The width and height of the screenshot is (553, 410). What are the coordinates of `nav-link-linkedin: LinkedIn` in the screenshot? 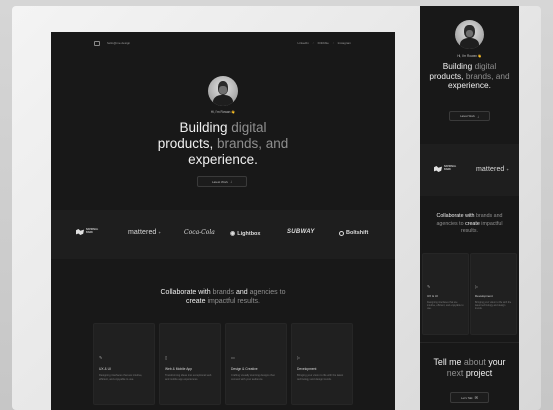 It's located at (302, 43).